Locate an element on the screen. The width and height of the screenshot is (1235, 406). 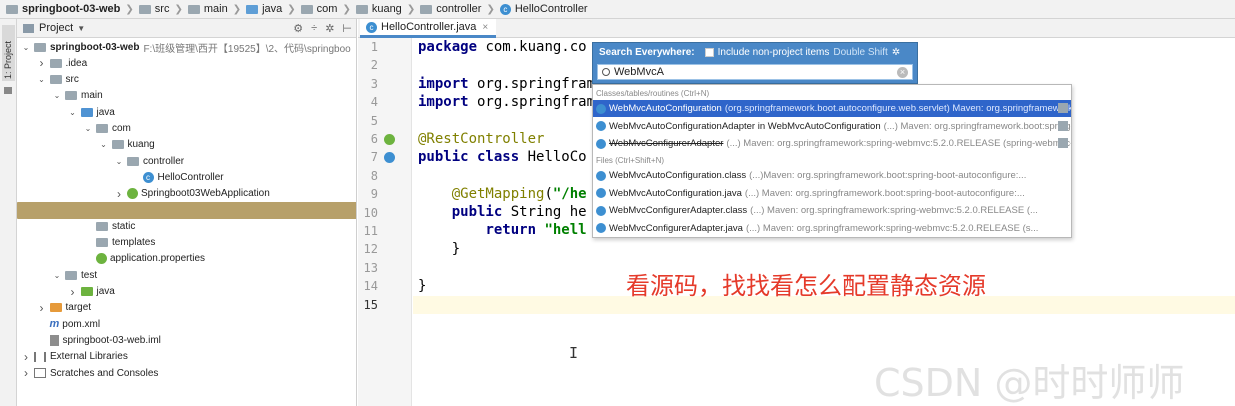
code-line-10: public String he is located at coordinates (519, 212).